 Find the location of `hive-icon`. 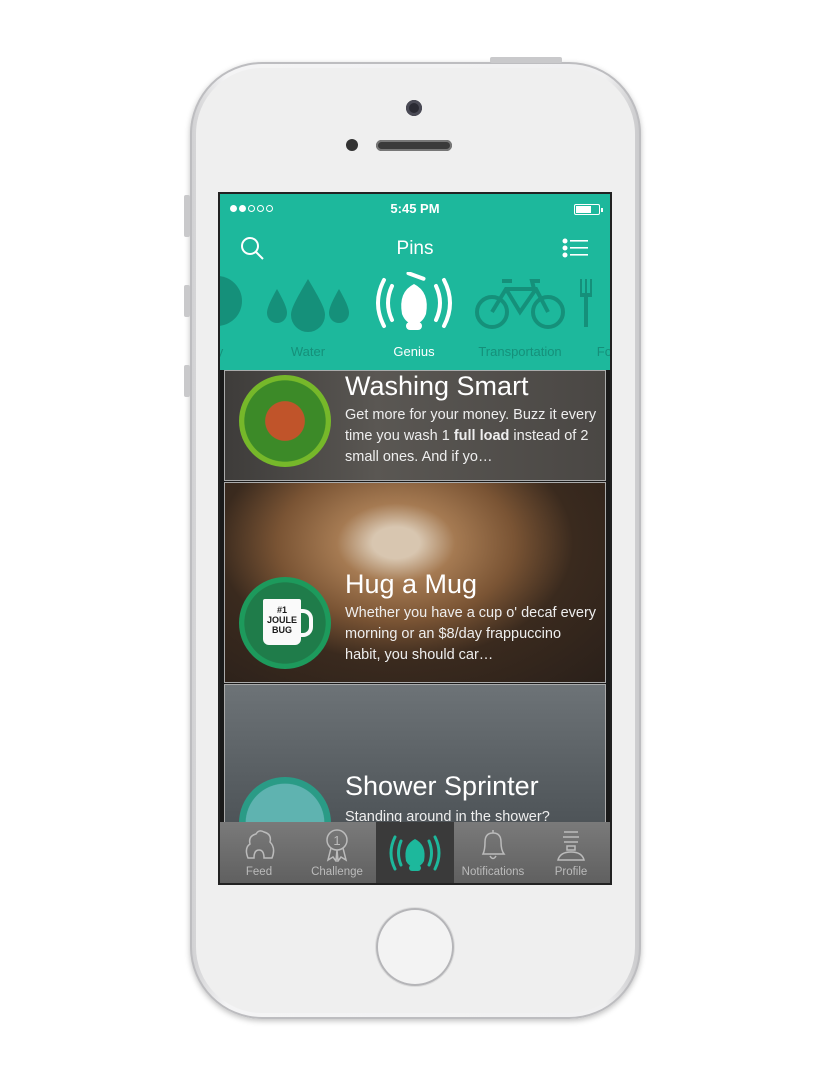

hive-icon is located at coordinates (260, 844).